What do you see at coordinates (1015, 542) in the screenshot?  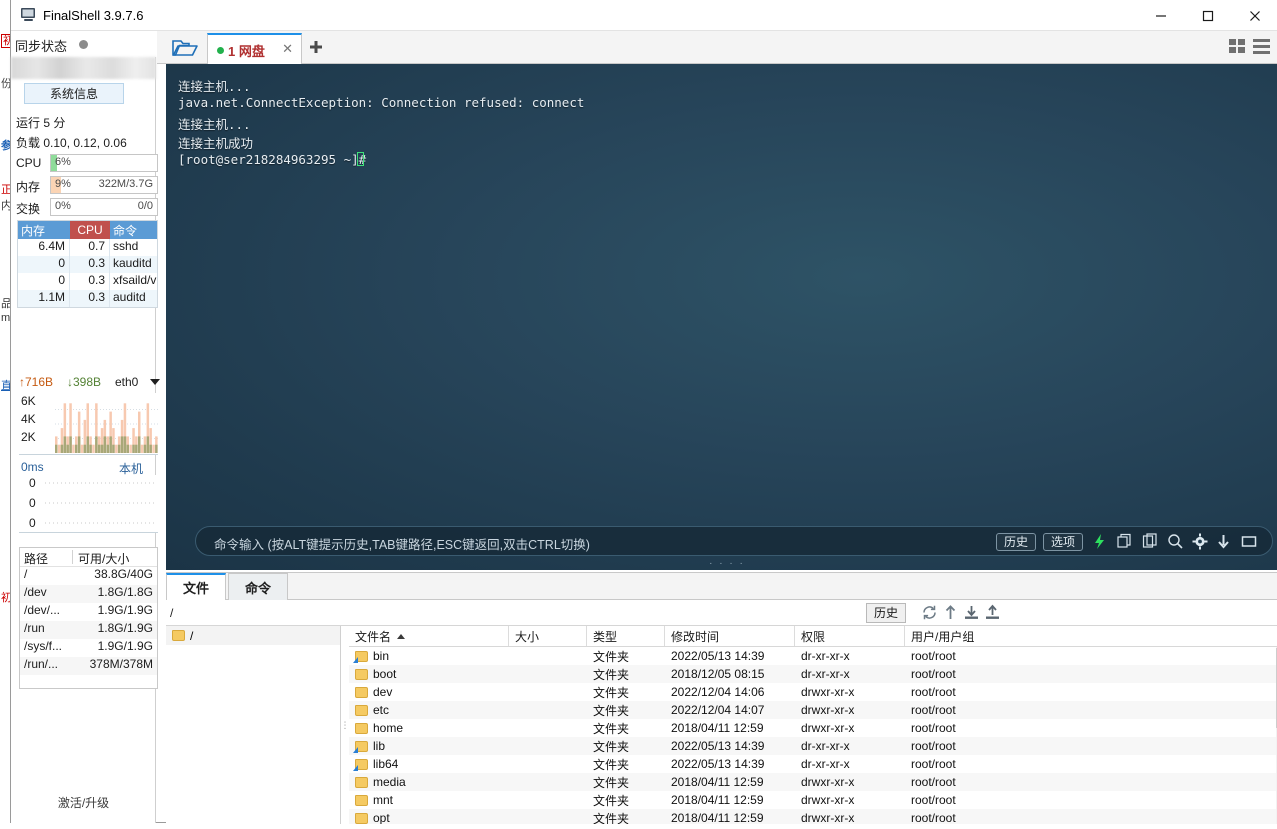 I see `history-button: 历史` at bounding box center [1015, 542].